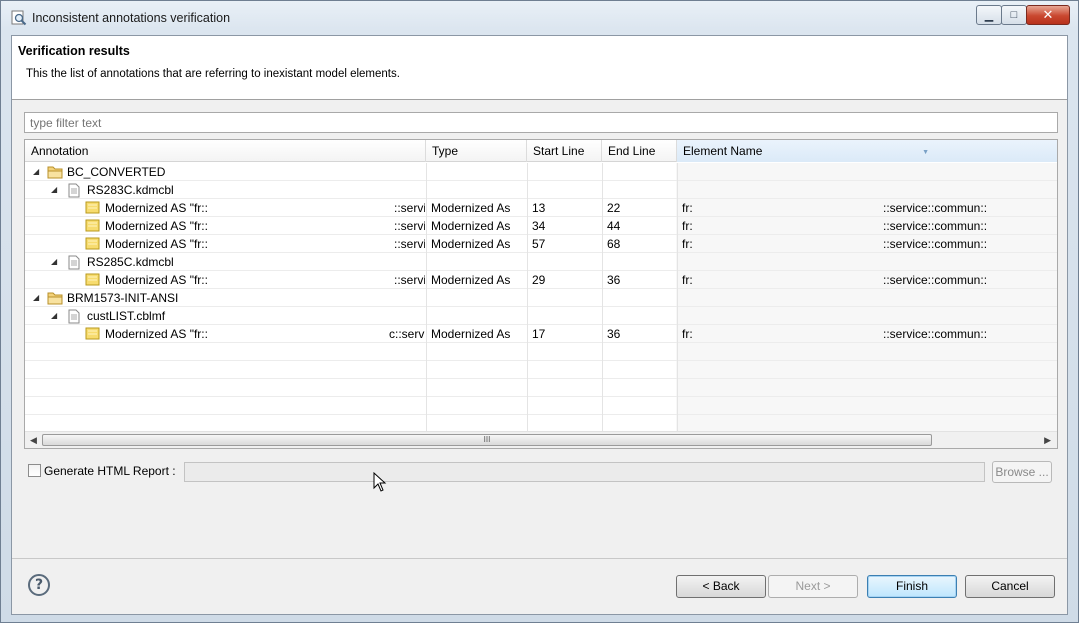 The image size is (1079, 623). What do you see at coordinates (564, 151) in the screenshot?
I see `column-header-start-line: Start Line` at bounding box center [564, 151].